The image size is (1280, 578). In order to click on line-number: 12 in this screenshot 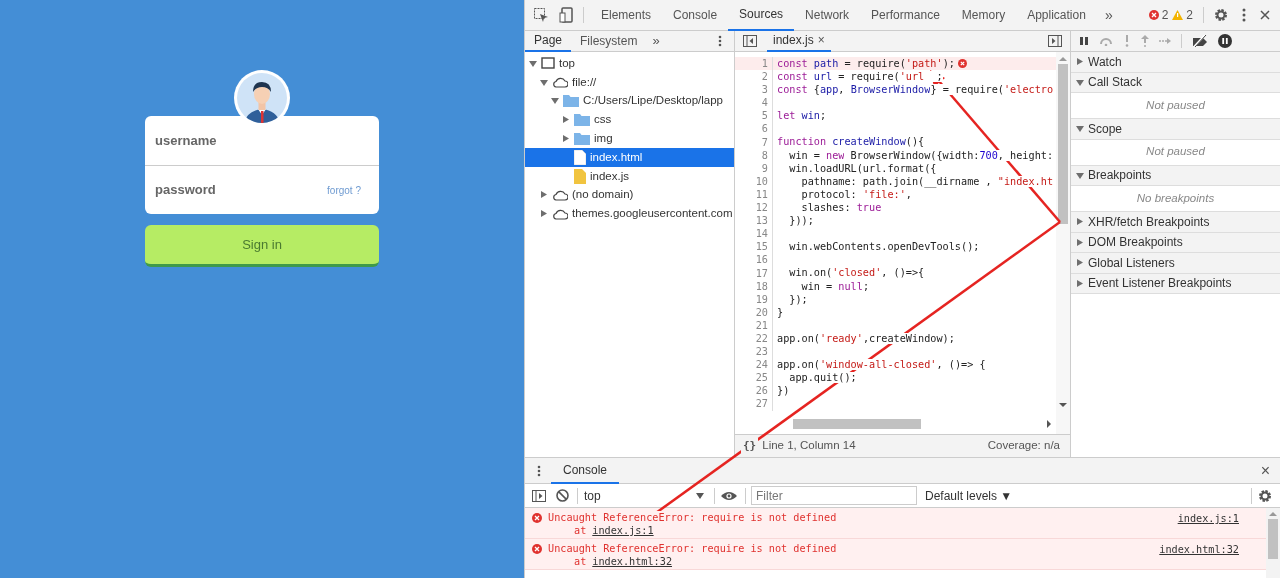, I will do `click(754, 208)`.